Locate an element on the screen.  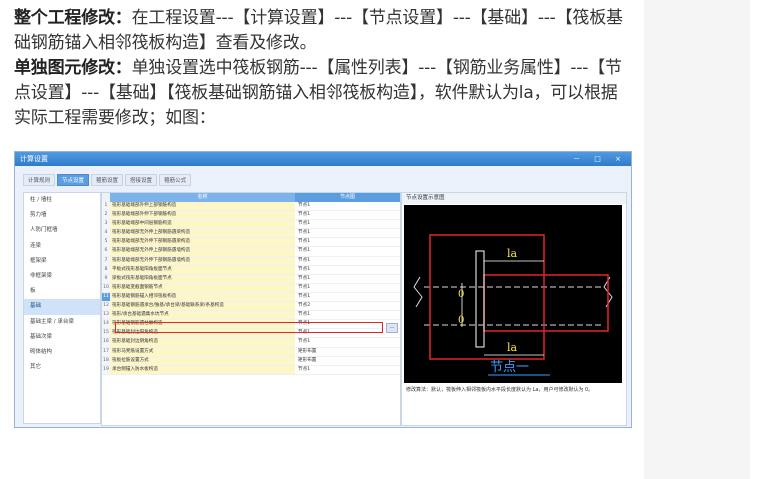
zero-label-upper: 0 is located at coordinates (461, 294).